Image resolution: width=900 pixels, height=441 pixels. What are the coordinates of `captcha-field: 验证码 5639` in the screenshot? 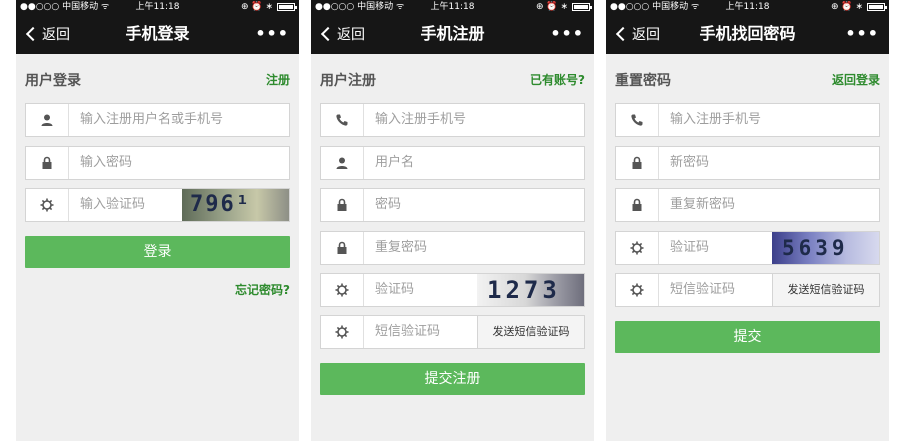 It's located at (747, 248).